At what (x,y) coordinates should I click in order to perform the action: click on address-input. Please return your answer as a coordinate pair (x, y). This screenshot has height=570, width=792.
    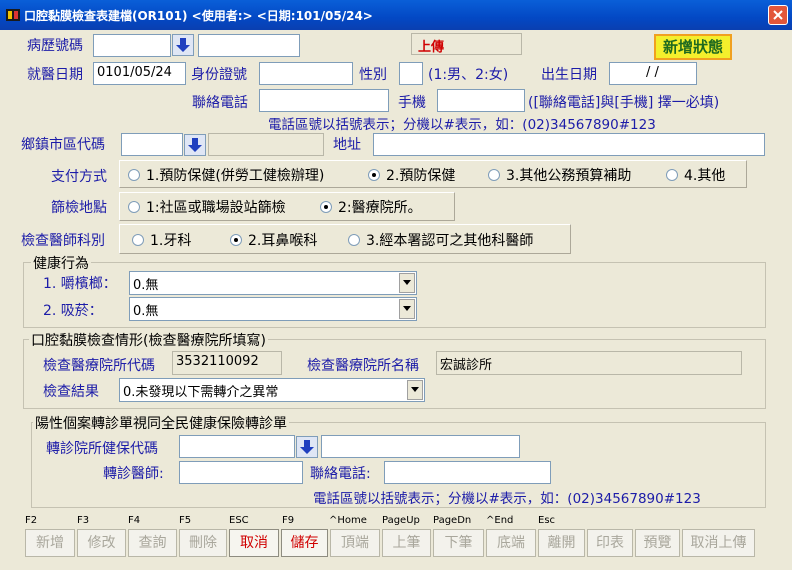
    Looking at the image, I should click on (569, 144).